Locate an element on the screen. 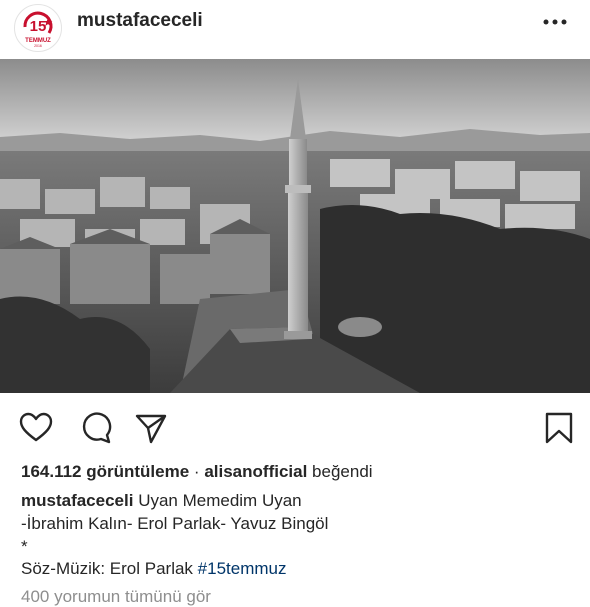  avatar: 15 TEMMUZ 2016 is located at coordinates (38, 28).